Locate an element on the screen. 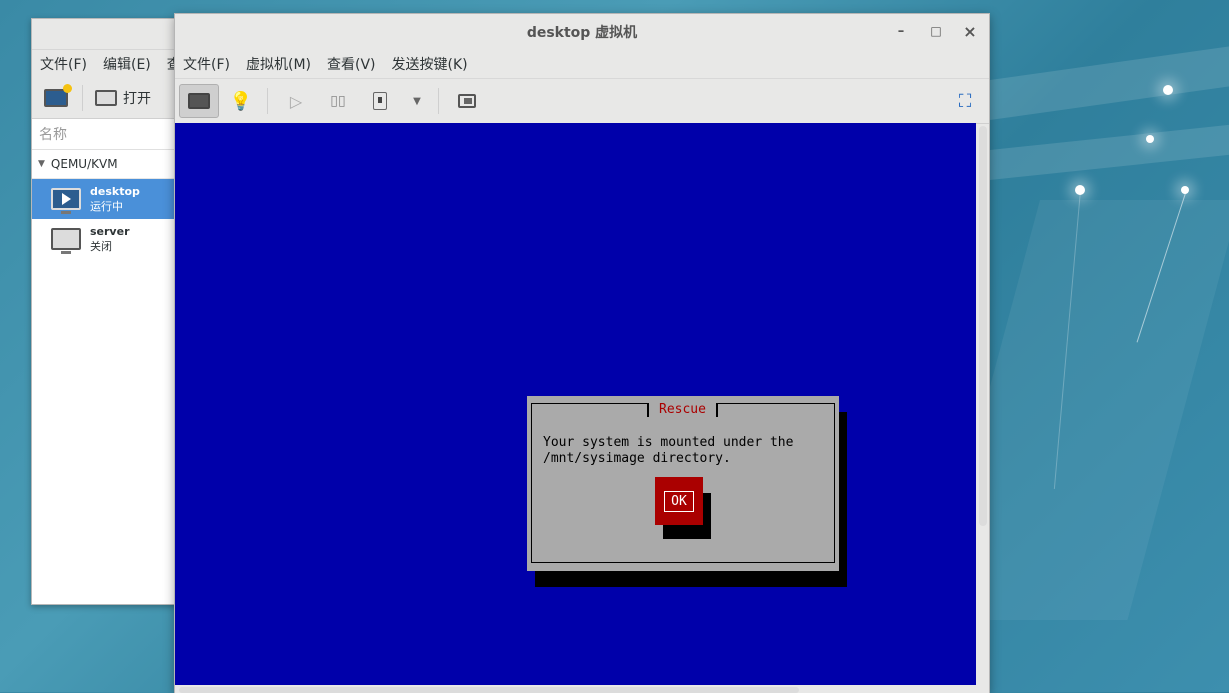 This screenshot has width=1229, height=693. pause-icon: ▯▯ is located at coordinates (338, 101).